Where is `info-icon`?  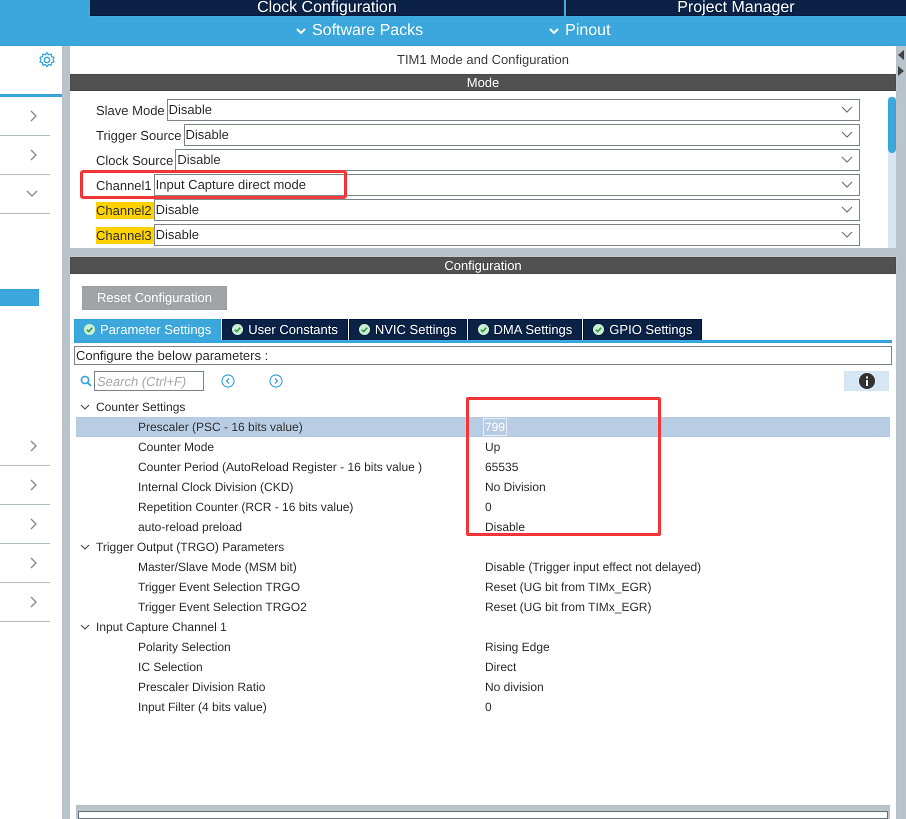
info-icon is located at coordinates (866, 381).